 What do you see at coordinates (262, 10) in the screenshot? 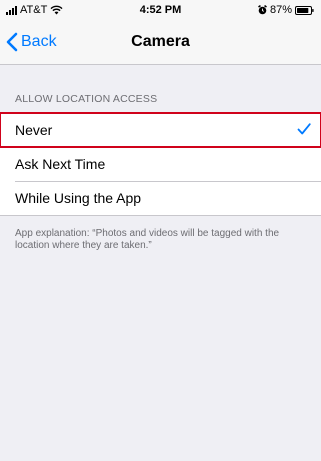
I see `alarm-icon` at bounding box center [262, 10].